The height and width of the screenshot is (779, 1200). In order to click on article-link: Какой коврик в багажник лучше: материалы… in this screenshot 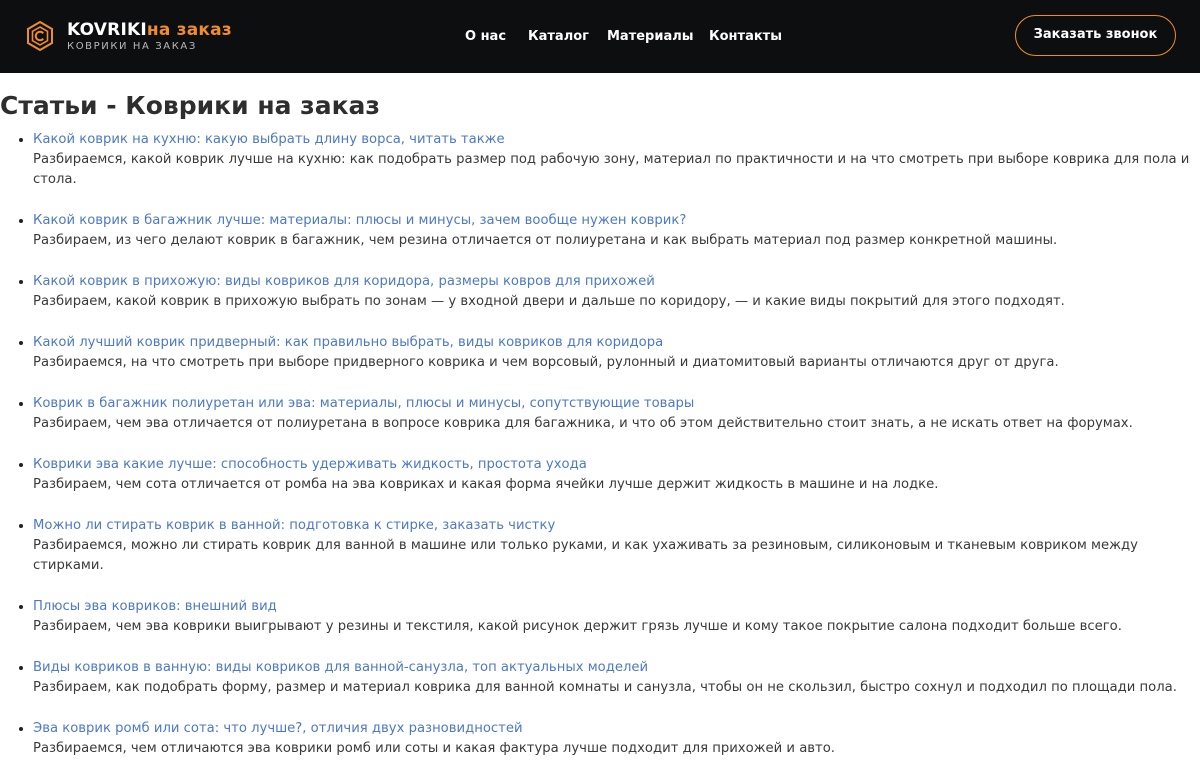, I will do `click(611, 221)`.